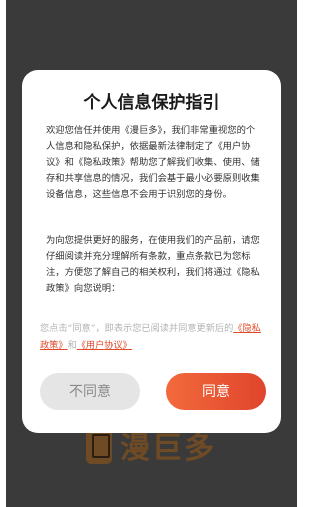  I want to click on dialog-title: 个人信息保护指引, so click(151, 103).